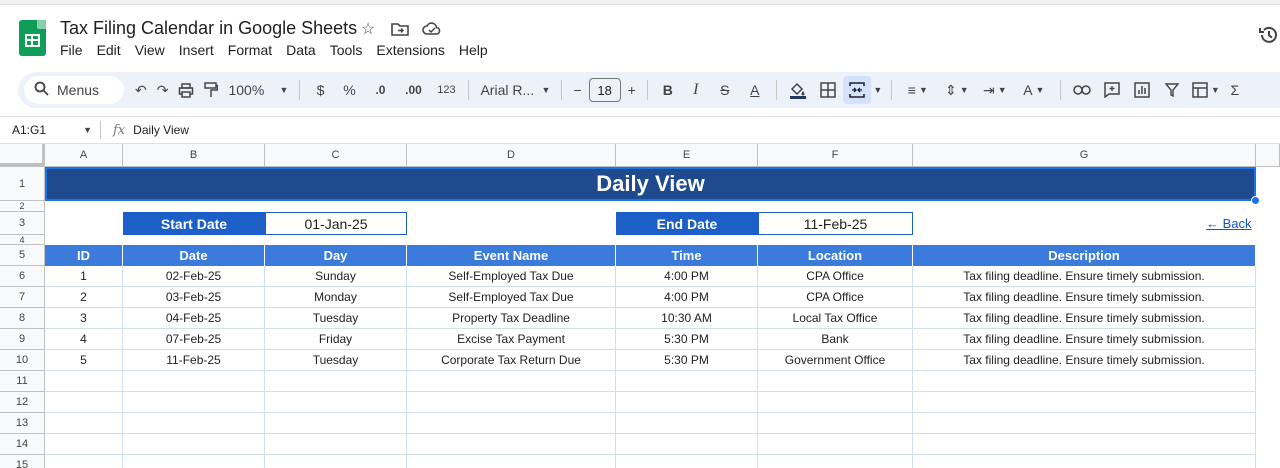 This screenshot has height=468, width=1280. What do you see at coordinates (511, 318) in the screenshot?
I see `cell-event-name: Property Tax Deadline` at bounding box center [511, 318].